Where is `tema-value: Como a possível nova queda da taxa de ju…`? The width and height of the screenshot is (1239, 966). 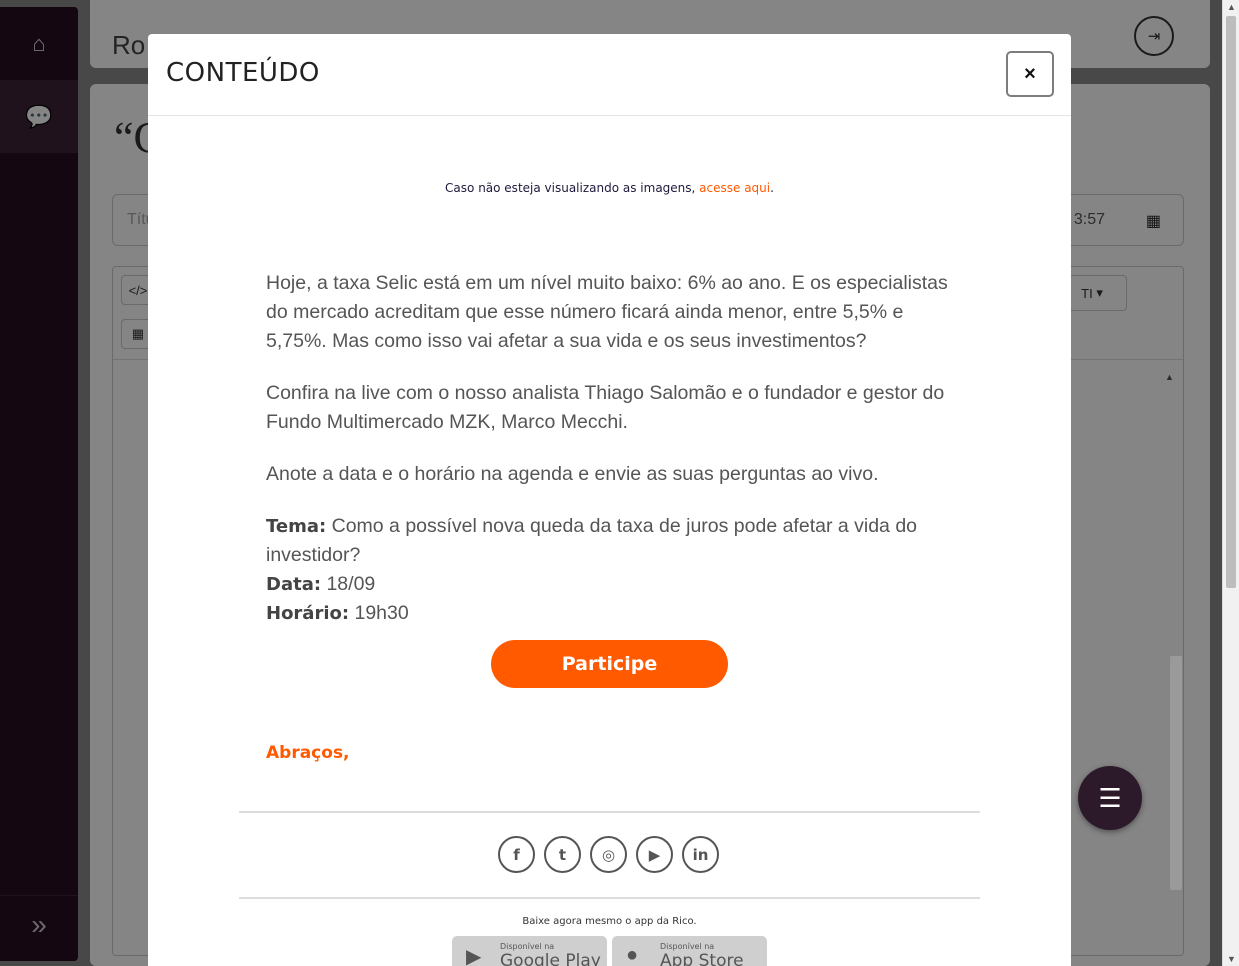
tema-value: Como a possível nova queda da taxa de ju… is located at coordinates (592, 540).